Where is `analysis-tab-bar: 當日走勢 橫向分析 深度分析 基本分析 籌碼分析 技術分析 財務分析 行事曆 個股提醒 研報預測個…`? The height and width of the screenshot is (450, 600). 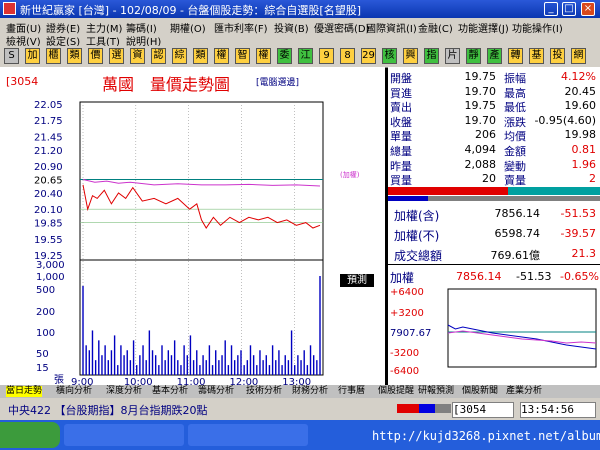 analysis-tab-bar: 當日走勢 橫向分析 深度分析 基本分析 籌碼分析 技術分析 財務分析 行事曆 個股提醒 研報預測個… is located at coordinates (300, 391).